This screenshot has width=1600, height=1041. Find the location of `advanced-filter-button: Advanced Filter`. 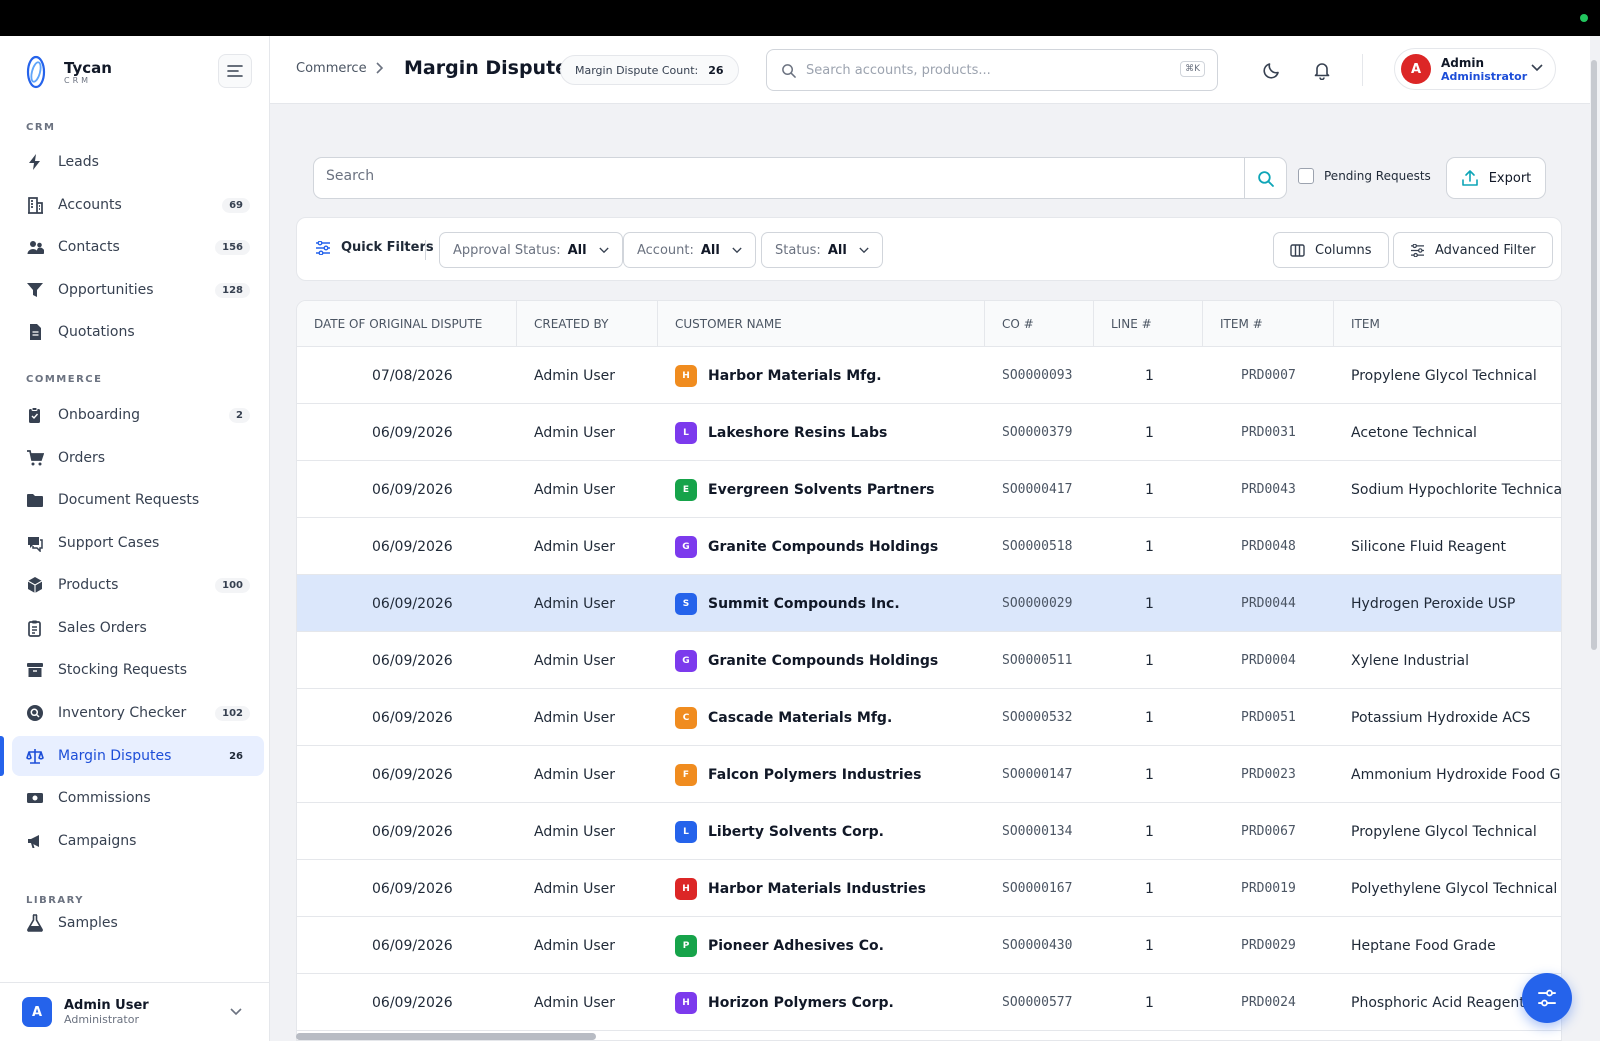

advanced-filter-button: Advanced Filter is located at coordinates (1473, 250).